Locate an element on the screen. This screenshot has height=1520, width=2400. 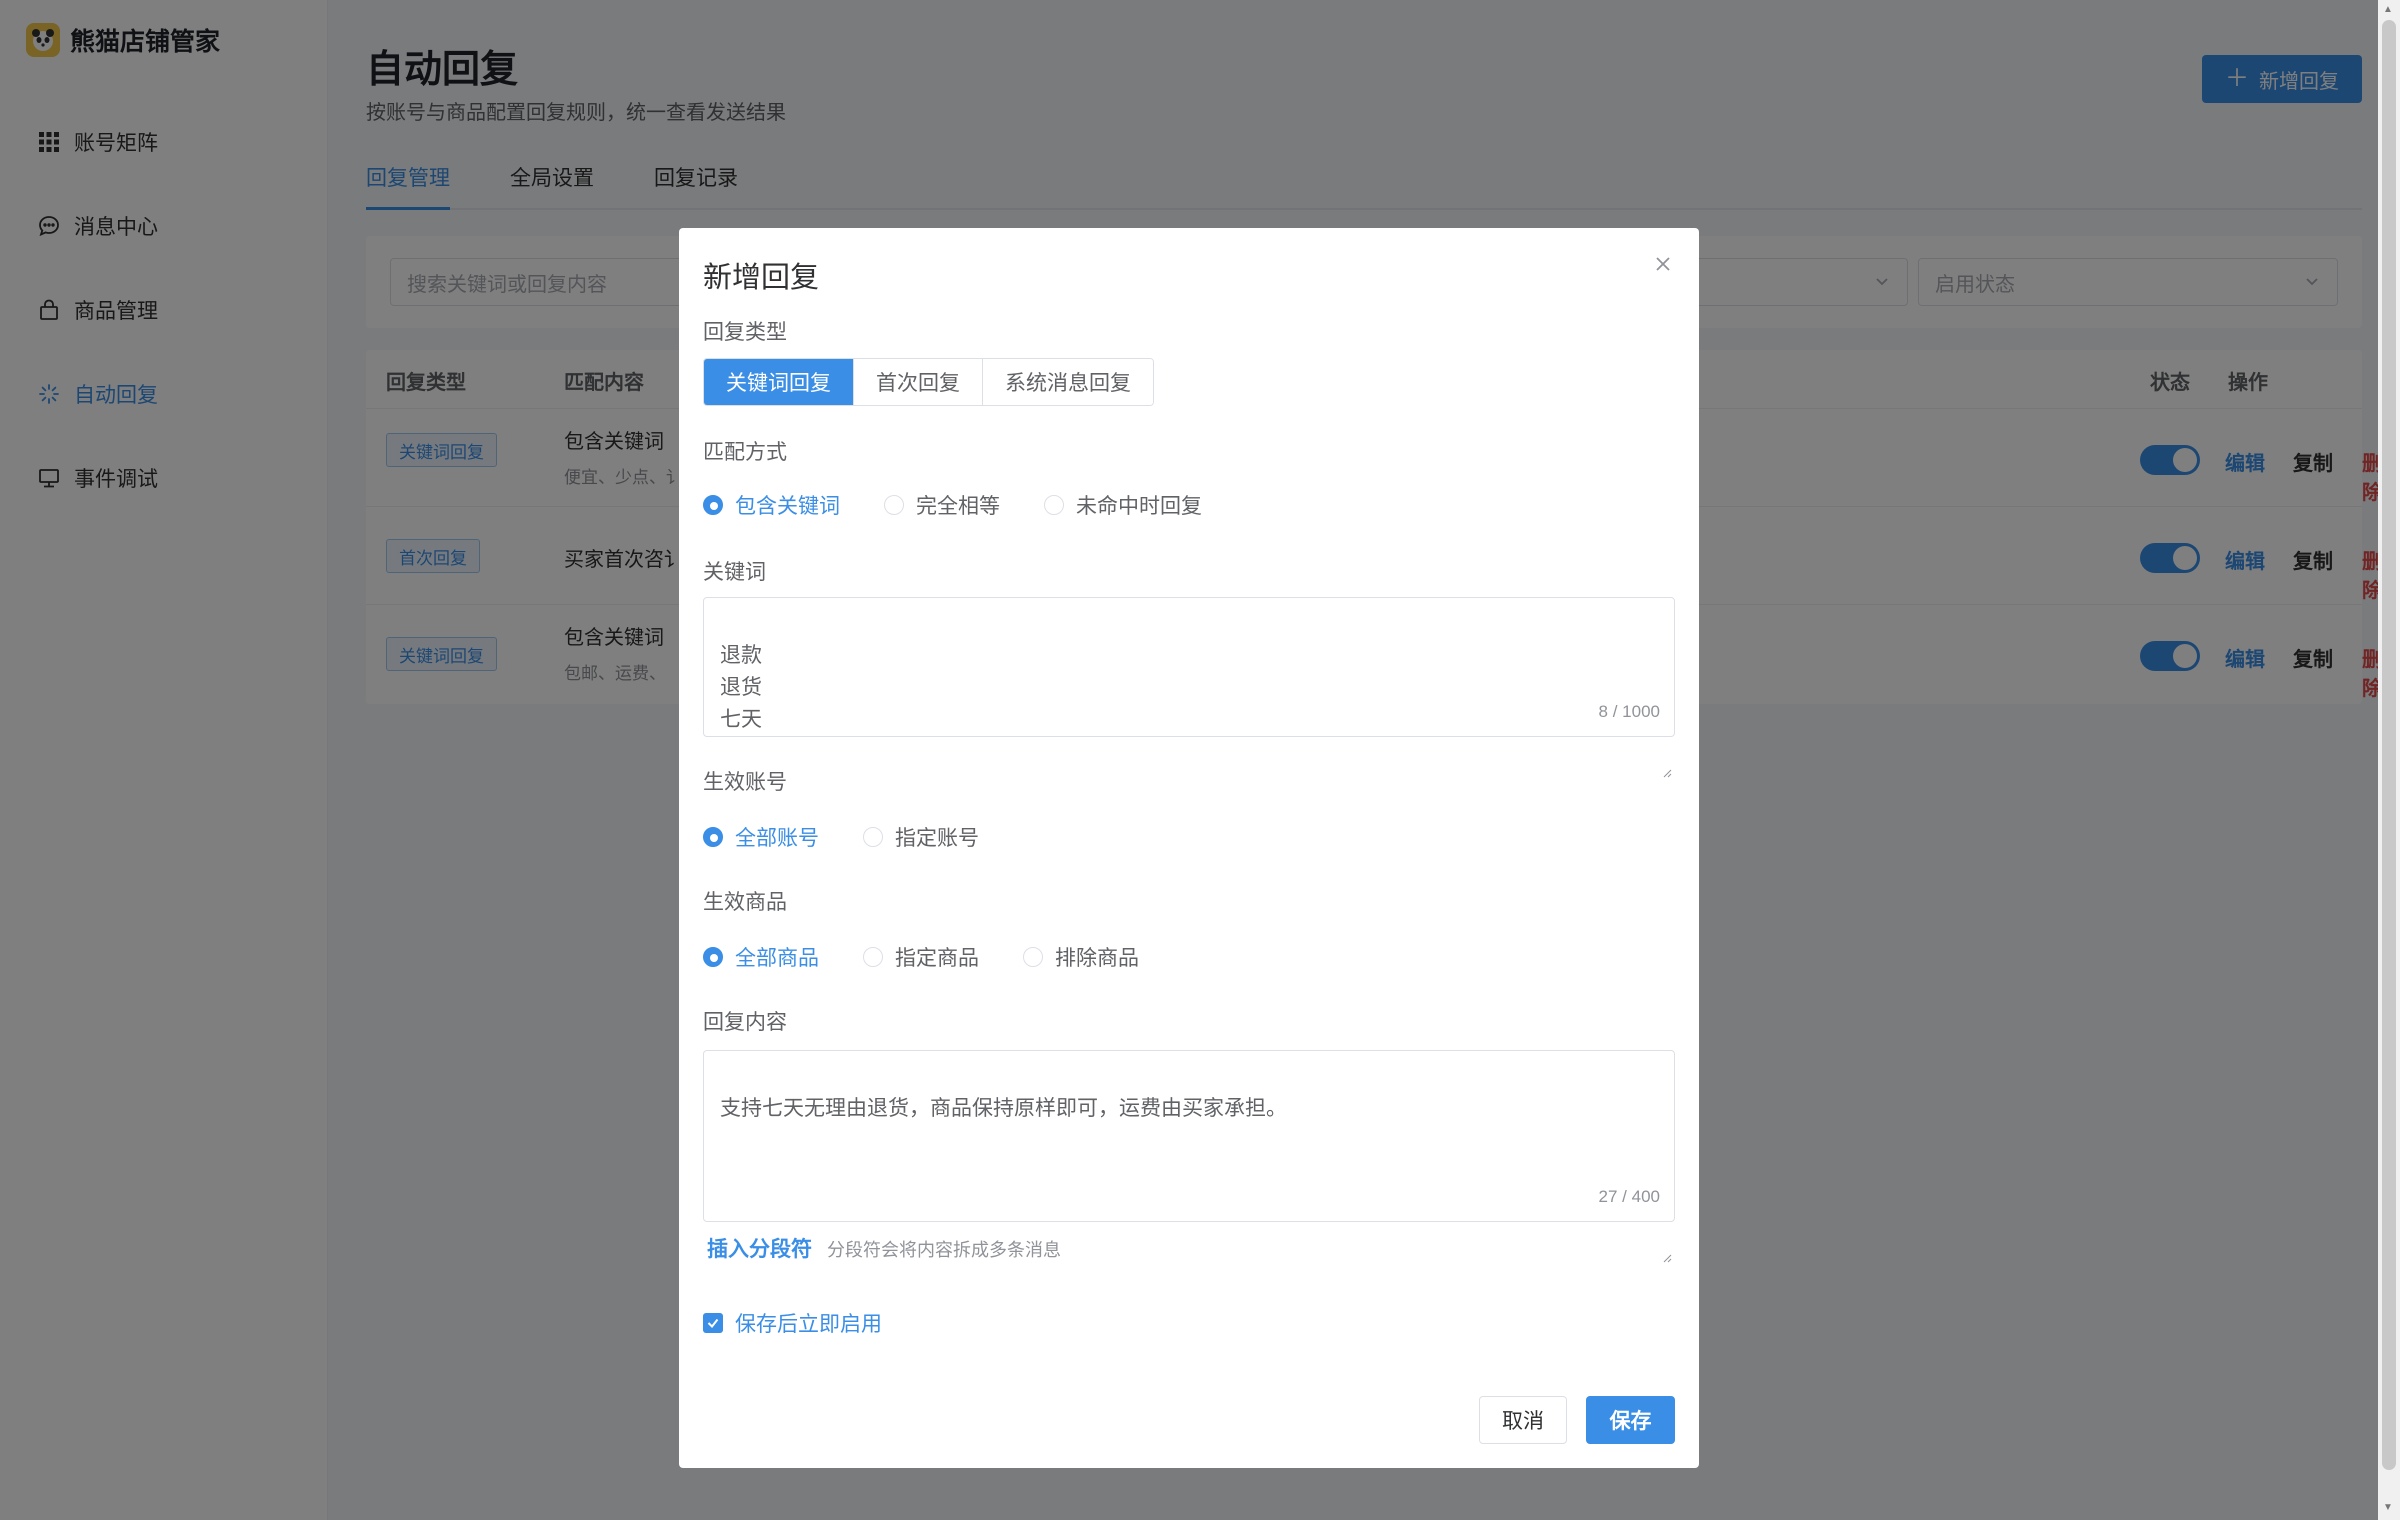
radio-label: 包含关键词 is located at coordinates (787, 506).